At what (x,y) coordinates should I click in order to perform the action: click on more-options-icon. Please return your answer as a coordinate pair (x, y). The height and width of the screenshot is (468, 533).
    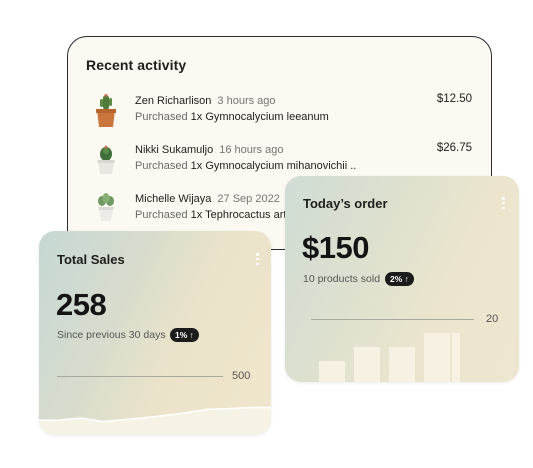
    Looking at the image, I should click on (504, 204).